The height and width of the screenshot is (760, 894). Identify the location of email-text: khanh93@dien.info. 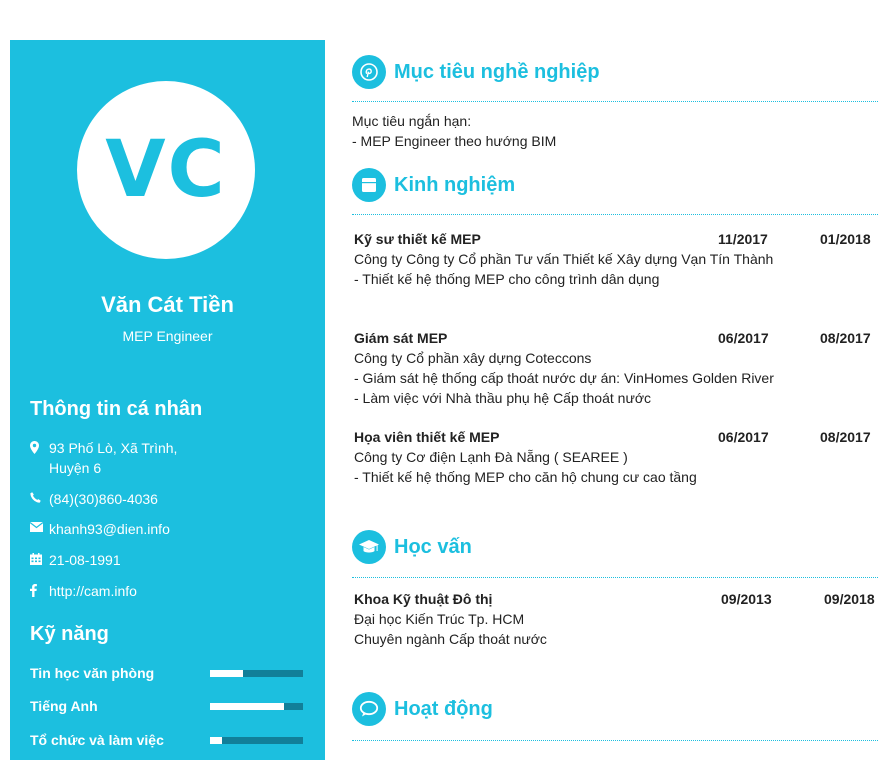
(109, 529).